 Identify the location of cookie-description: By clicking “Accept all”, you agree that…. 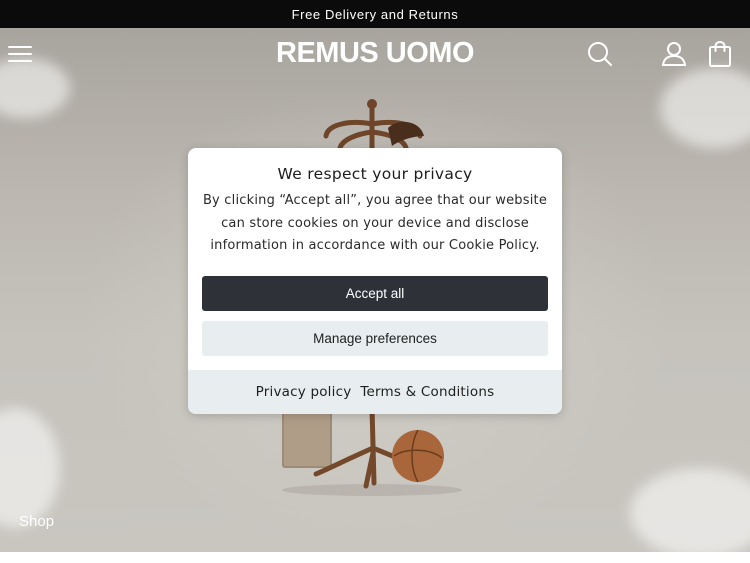
(375, 223).